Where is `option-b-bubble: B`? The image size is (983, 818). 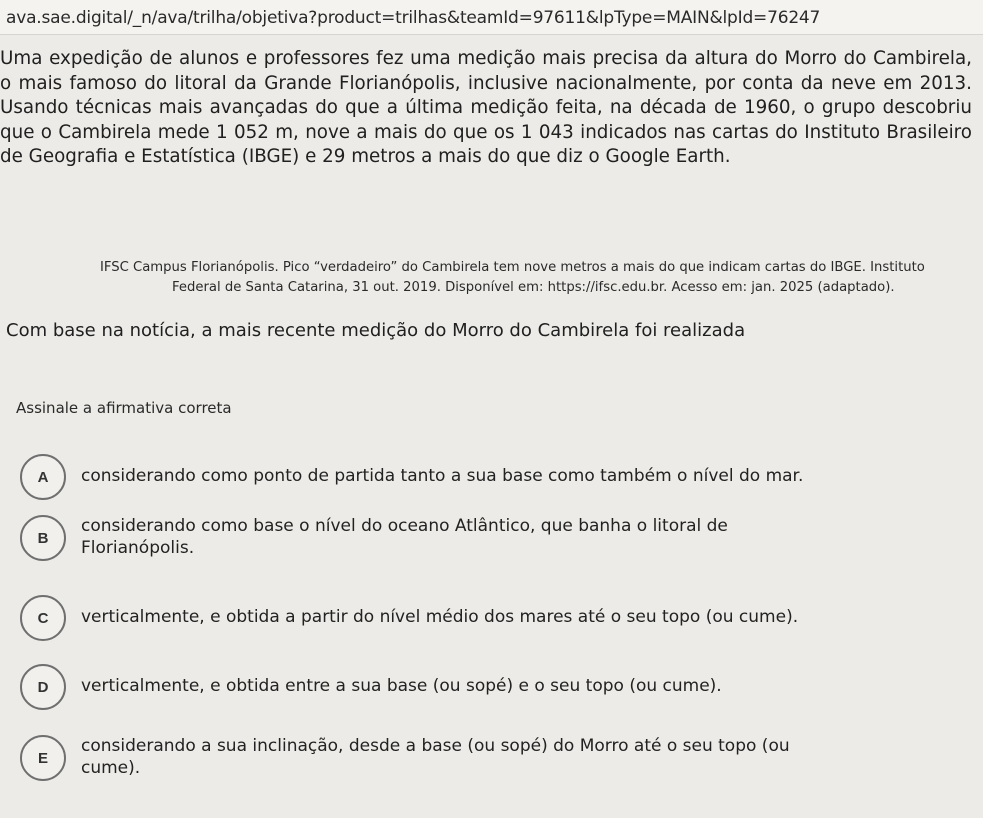
option-b-bubble: B is located at coordinates (43, 538).